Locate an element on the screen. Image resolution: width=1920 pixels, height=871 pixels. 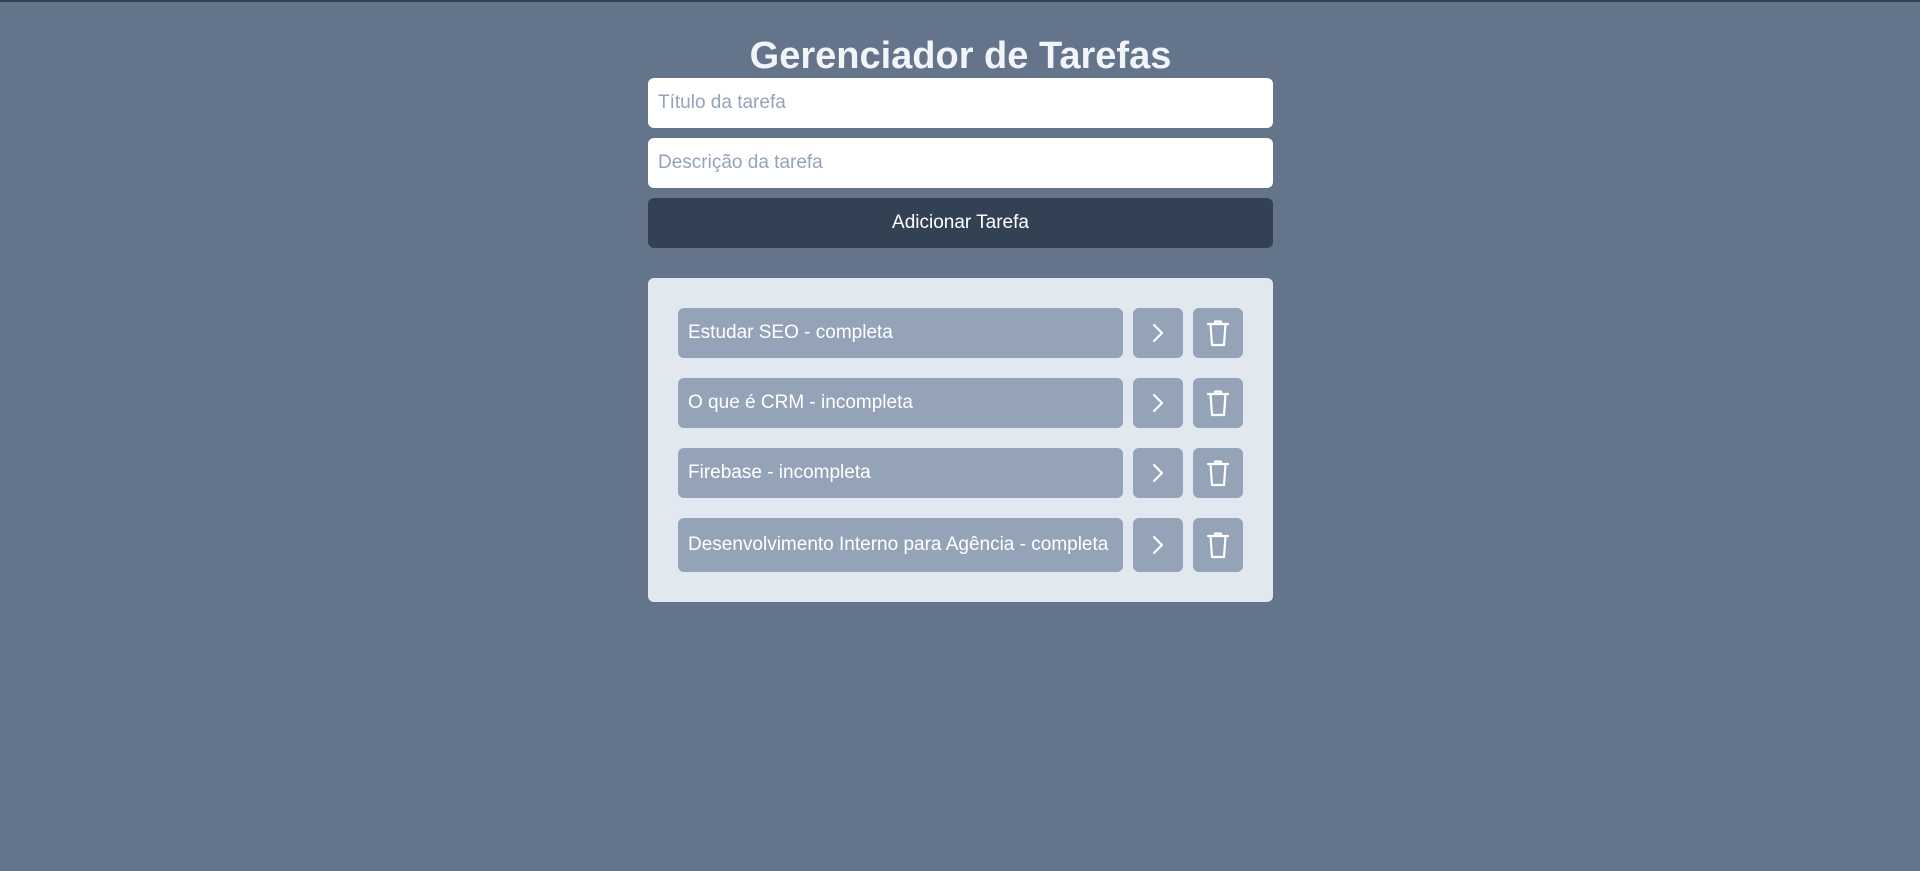
page-title: Gerenciador de Tarefas is located at coordinates (960, 56).